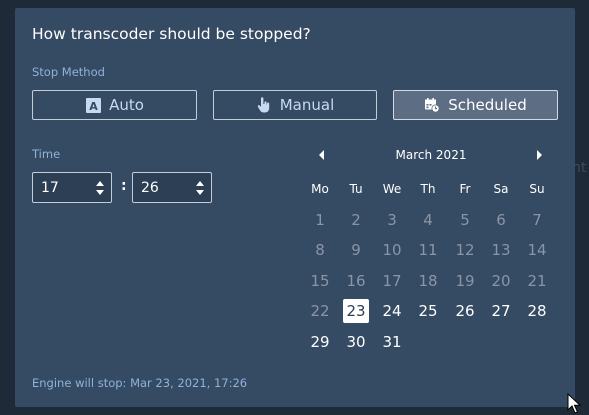 The image size is (589, 415). What do you see at coordinates (100, 188) in the screenshot?
I see `hour-spin-arrows-icon` at bounding box center [100, 188].